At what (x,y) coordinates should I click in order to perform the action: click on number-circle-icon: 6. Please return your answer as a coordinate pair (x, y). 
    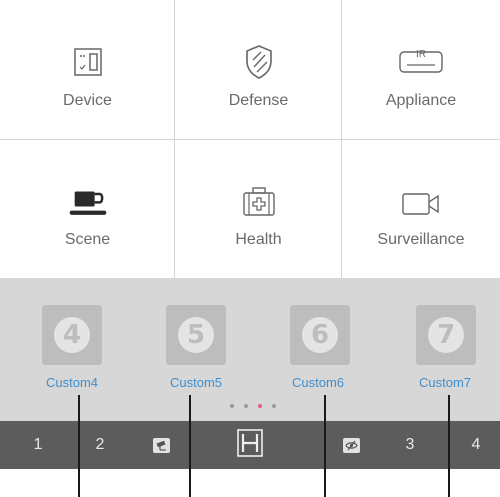
    Looking at the image, I should click on (320, 335).